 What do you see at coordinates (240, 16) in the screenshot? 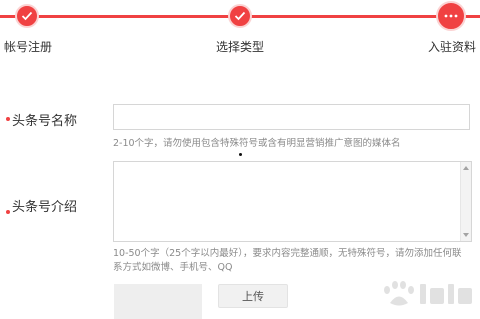
I see `step-2-check-icon` at bounding box center [240, 16].